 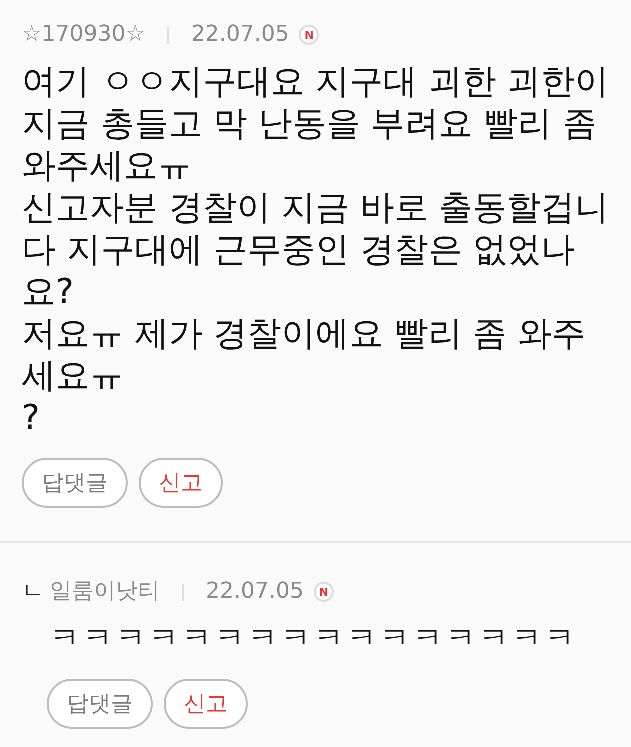 What do you see at coordinates (84, 35) in the screenshot?
I see `author-name: ☆170930☆` at bounding box center [84, 35].